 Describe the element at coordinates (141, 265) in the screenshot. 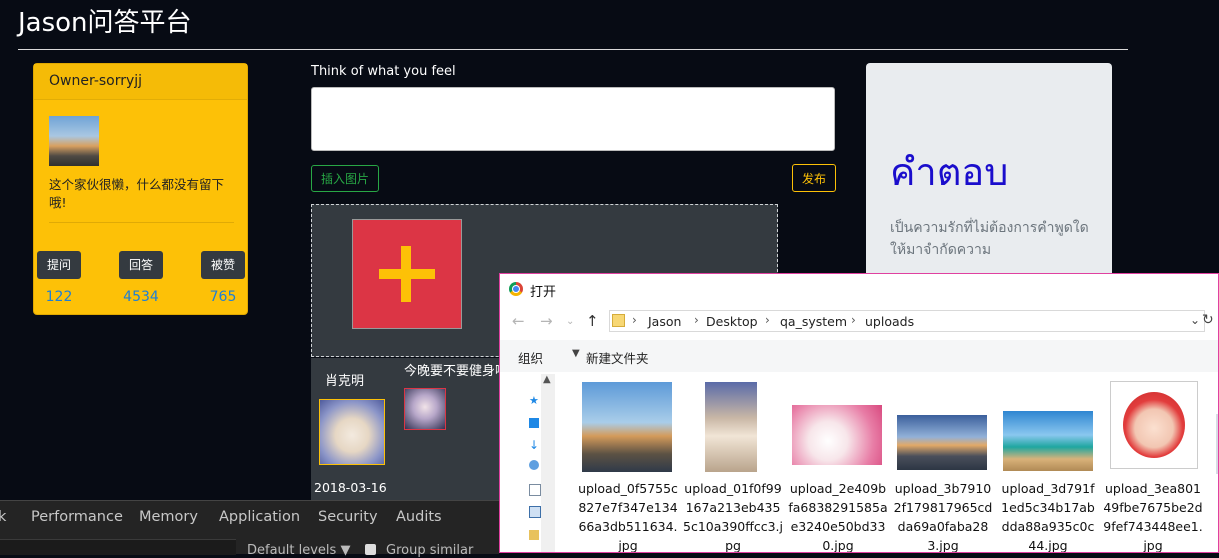

I see `answers-button: 回答` at that location.